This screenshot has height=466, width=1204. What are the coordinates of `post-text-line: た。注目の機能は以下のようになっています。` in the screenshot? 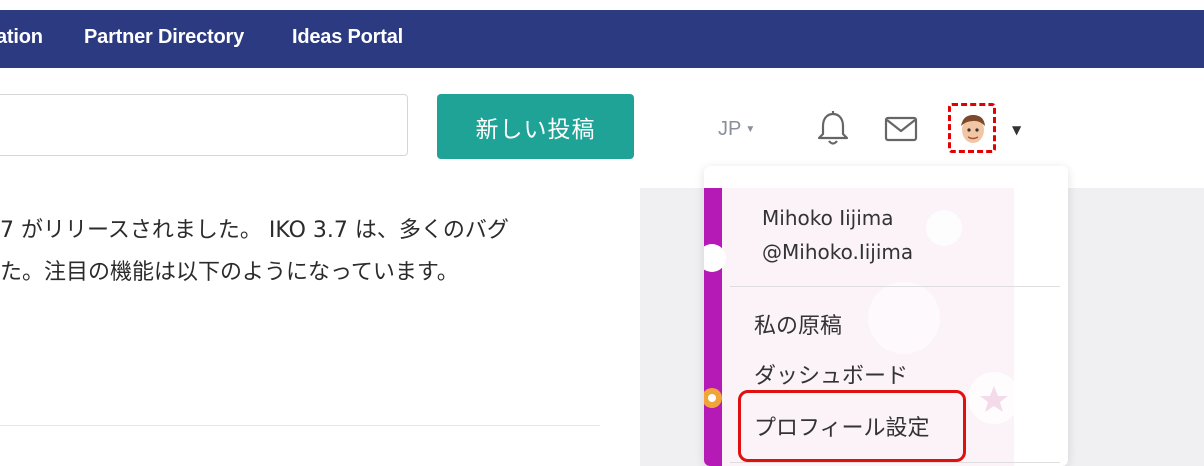 It's located at (229, 272).